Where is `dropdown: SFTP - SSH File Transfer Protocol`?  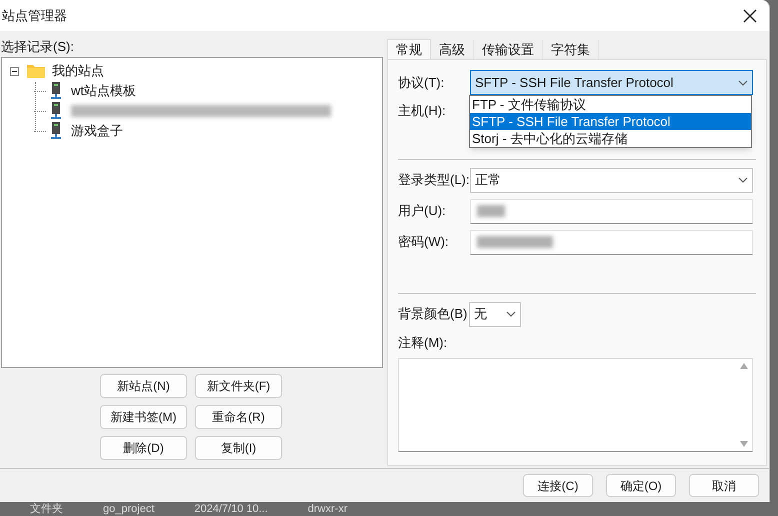 dropdown: SFTP - SSH File Transfer Protocol is located at coordinates (611, 82).